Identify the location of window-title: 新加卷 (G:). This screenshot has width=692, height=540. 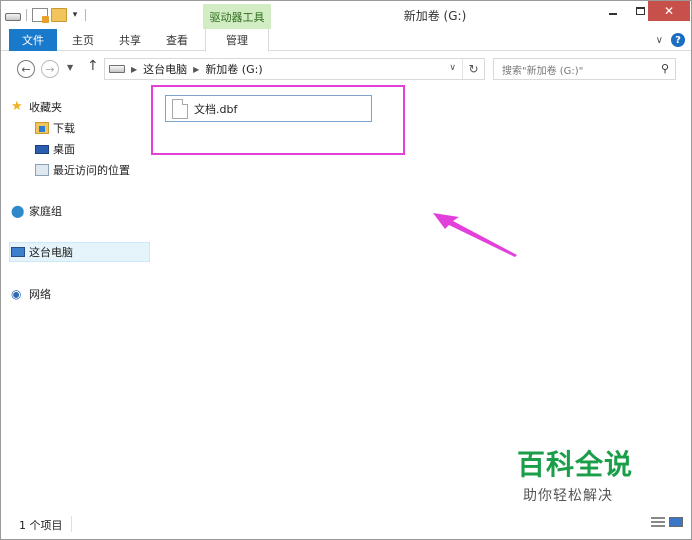
(435, 16).